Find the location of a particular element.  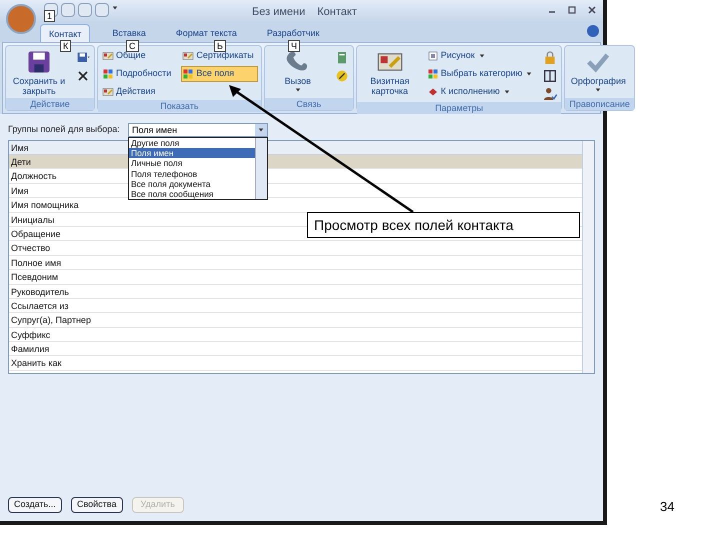

ribbon-tab: Разработчик is located at coordinates (293, 33).